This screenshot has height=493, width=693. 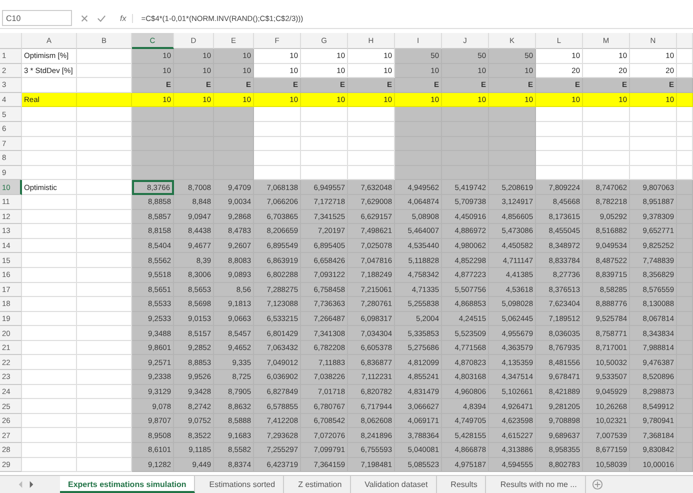 I want to click on cancel-icon, so click(x=84, y=18).